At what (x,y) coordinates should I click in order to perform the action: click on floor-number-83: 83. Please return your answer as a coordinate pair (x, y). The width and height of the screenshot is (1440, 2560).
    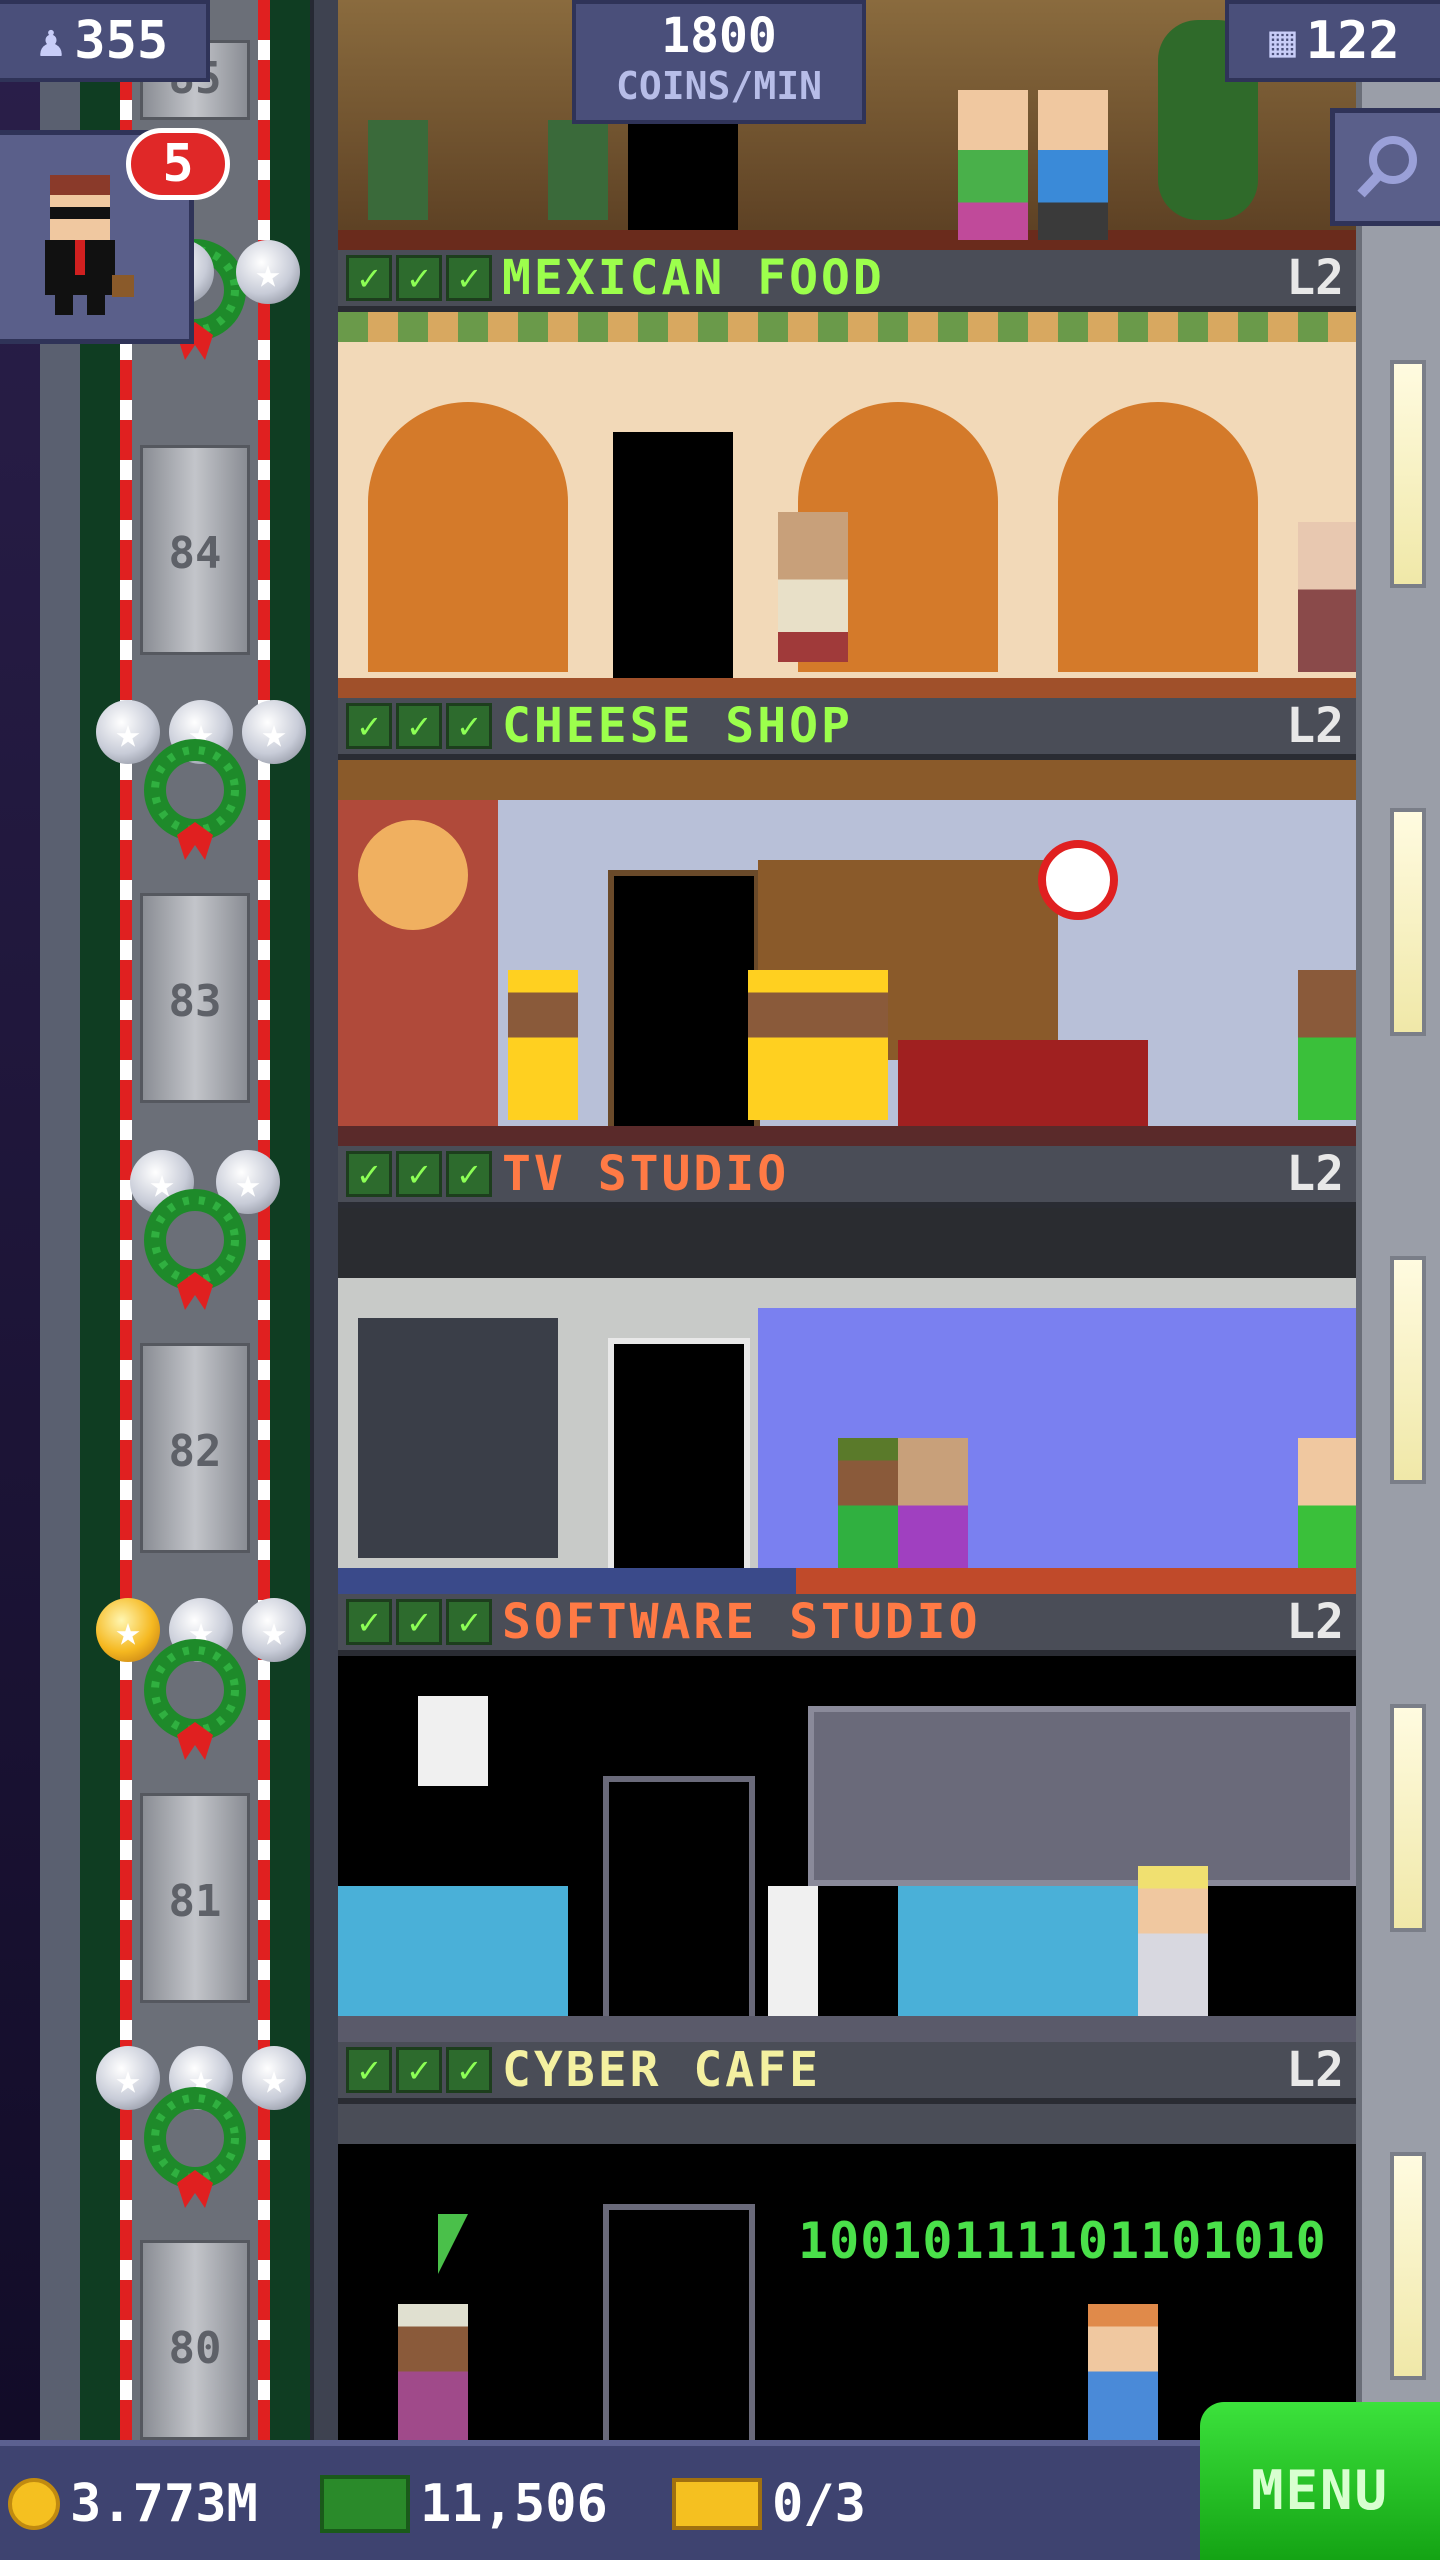
    Looking at the image, I should click on (195, 1001).